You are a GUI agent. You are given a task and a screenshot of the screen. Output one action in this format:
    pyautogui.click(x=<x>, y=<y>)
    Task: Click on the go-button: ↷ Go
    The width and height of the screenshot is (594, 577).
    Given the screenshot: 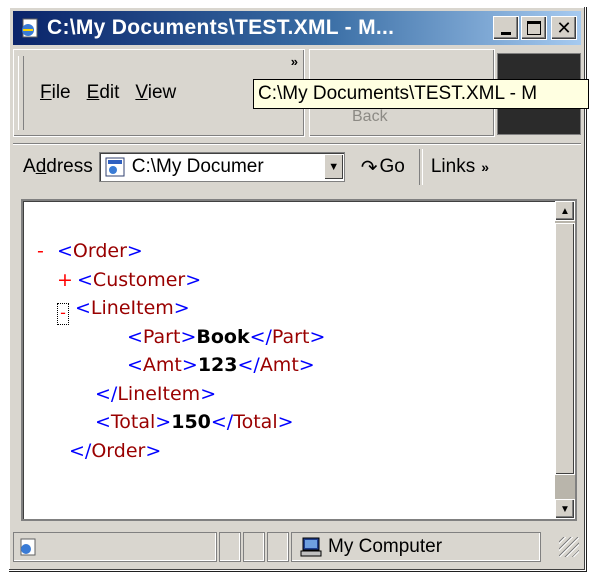 What is the action you would take?
    pyautogui.click(x=383, y=167)
    